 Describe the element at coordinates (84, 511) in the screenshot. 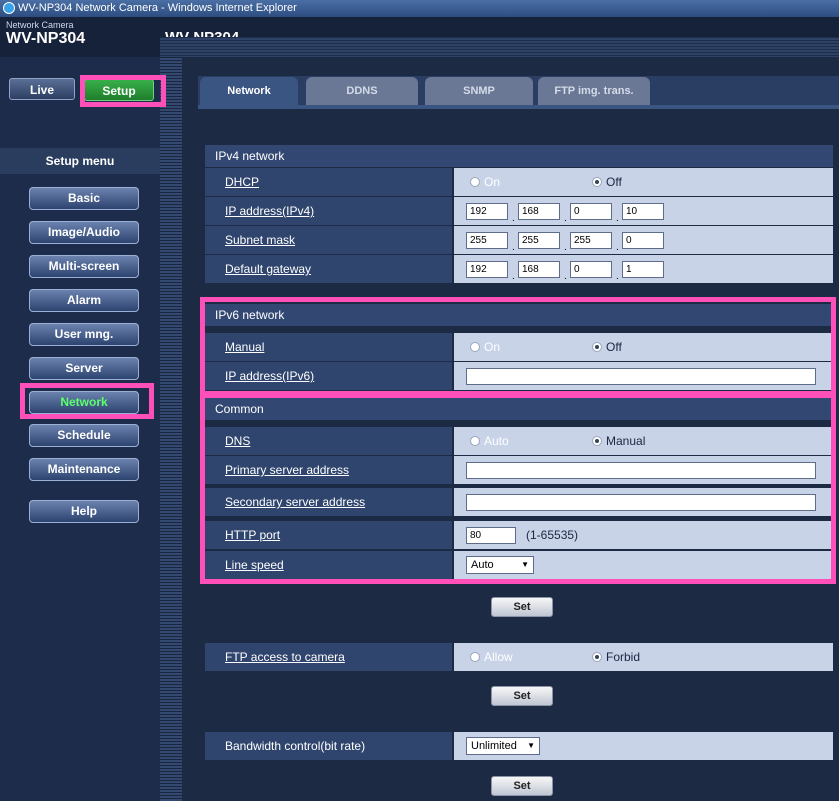

I see `sidebar-item-help: Help` at that location.